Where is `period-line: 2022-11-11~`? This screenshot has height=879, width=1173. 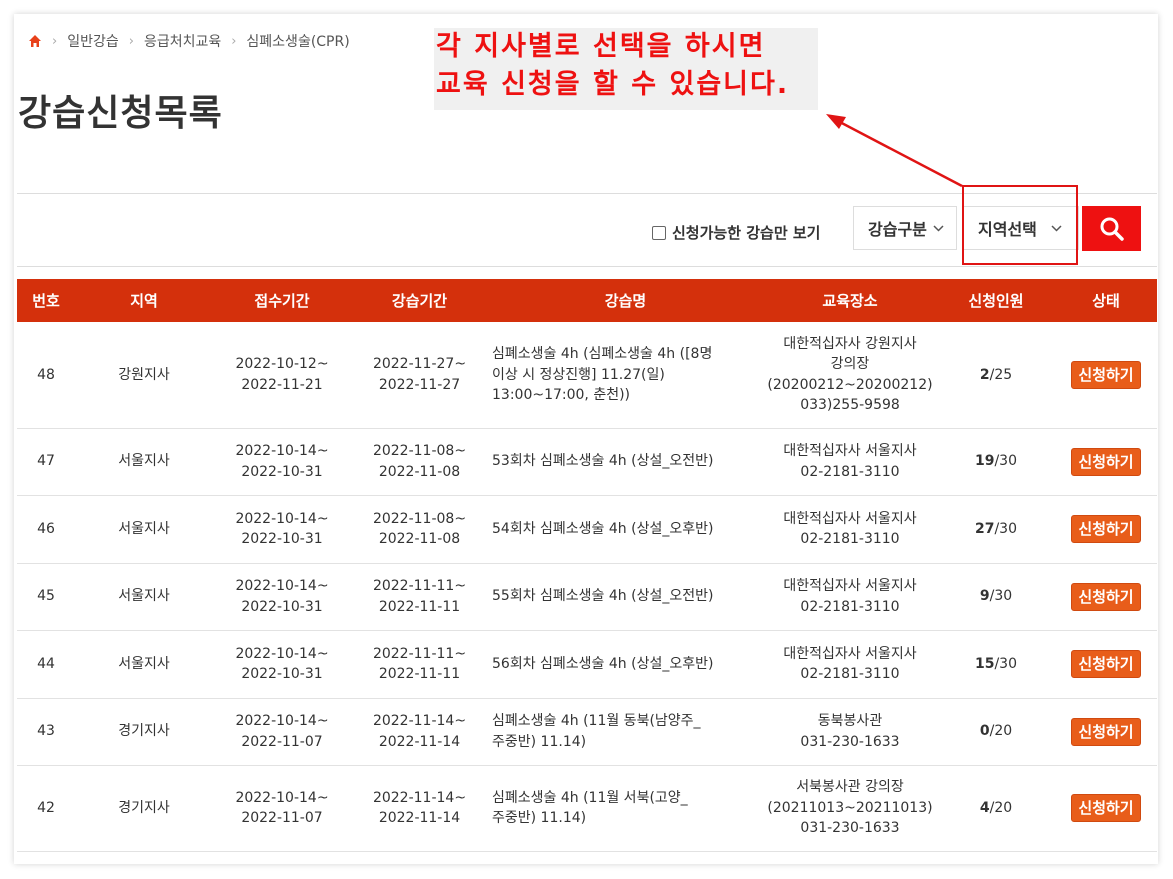 period-line: 2022-11-11~ is located at coordinates (419, 586).